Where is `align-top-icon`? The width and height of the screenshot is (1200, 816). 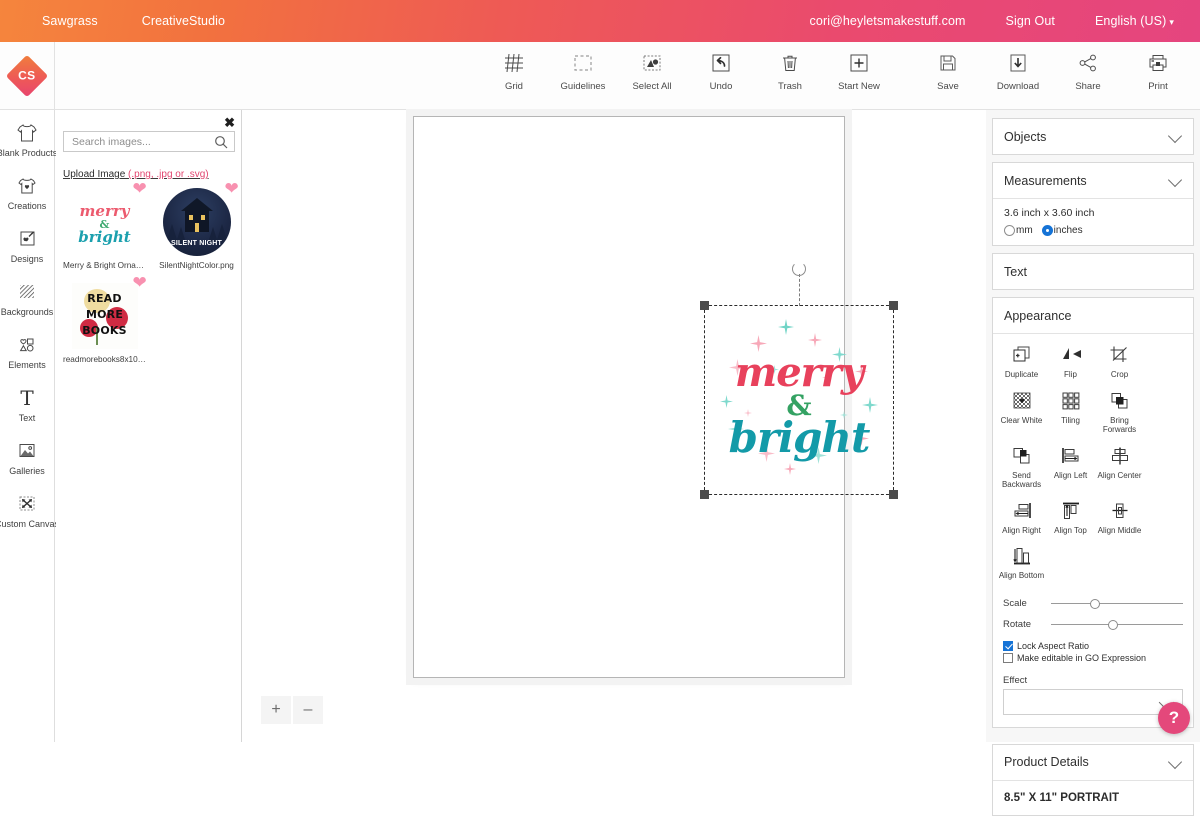 align-top-icon is located at coordinates (1071, 511).